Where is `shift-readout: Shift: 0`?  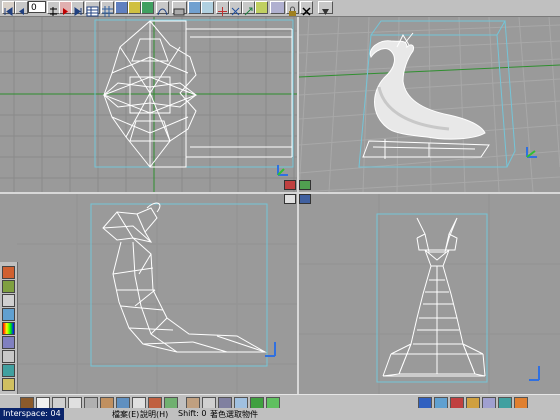 shift-readout: Shift: 0 is located at coordinates (192, 413).